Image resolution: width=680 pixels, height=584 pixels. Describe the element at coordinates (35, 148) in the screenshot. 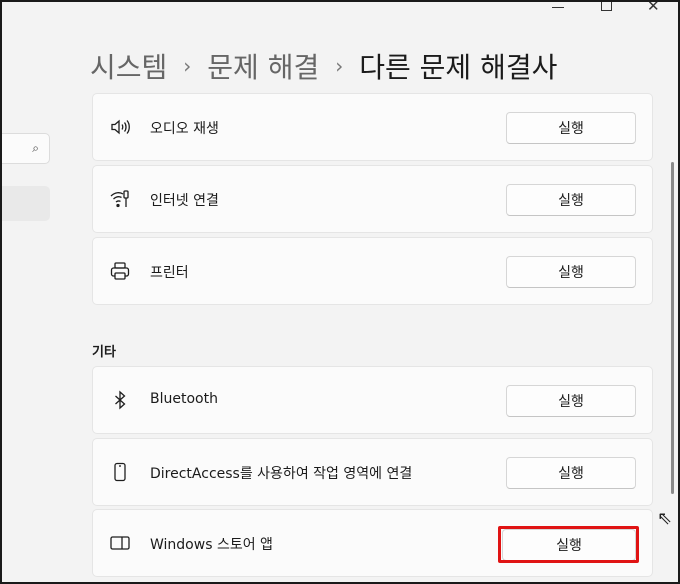

I see `search-icon: ⌕` at that location.